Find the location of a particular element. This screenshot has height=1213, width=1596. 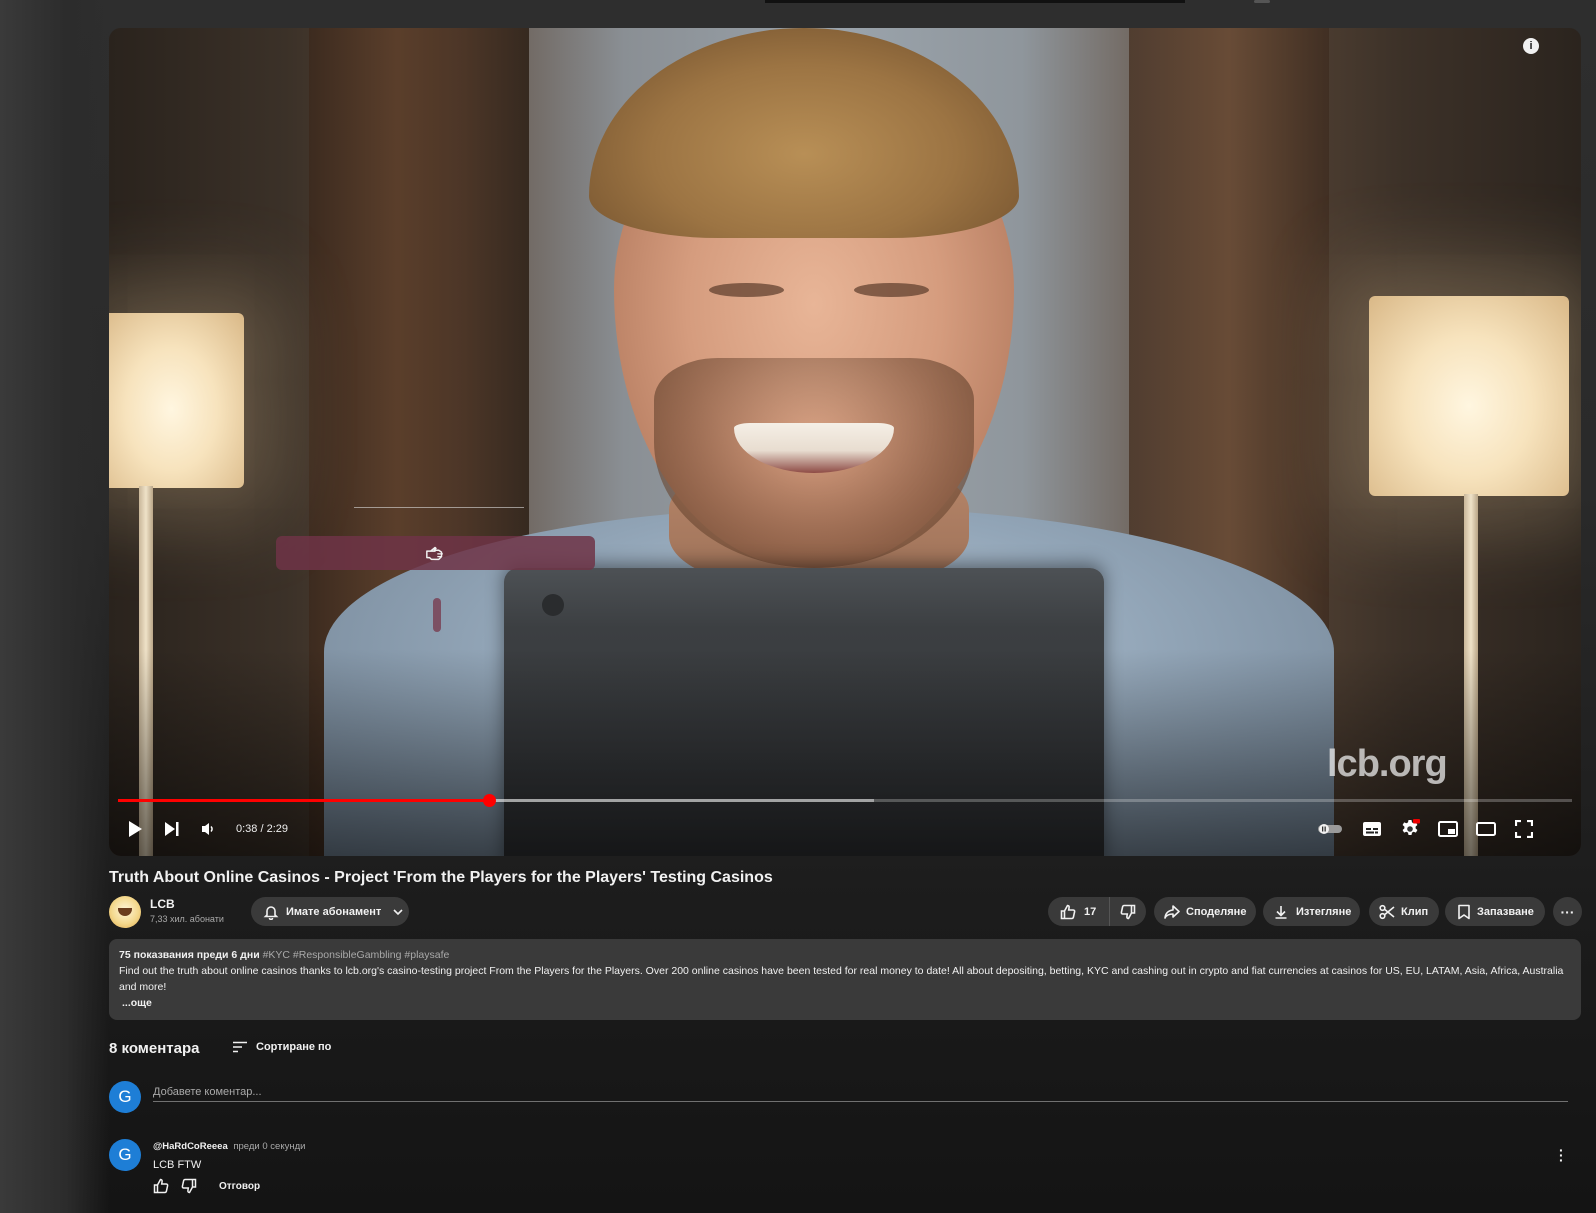

comment-more-icon: · · · is located at coordinates (1561, 1155).